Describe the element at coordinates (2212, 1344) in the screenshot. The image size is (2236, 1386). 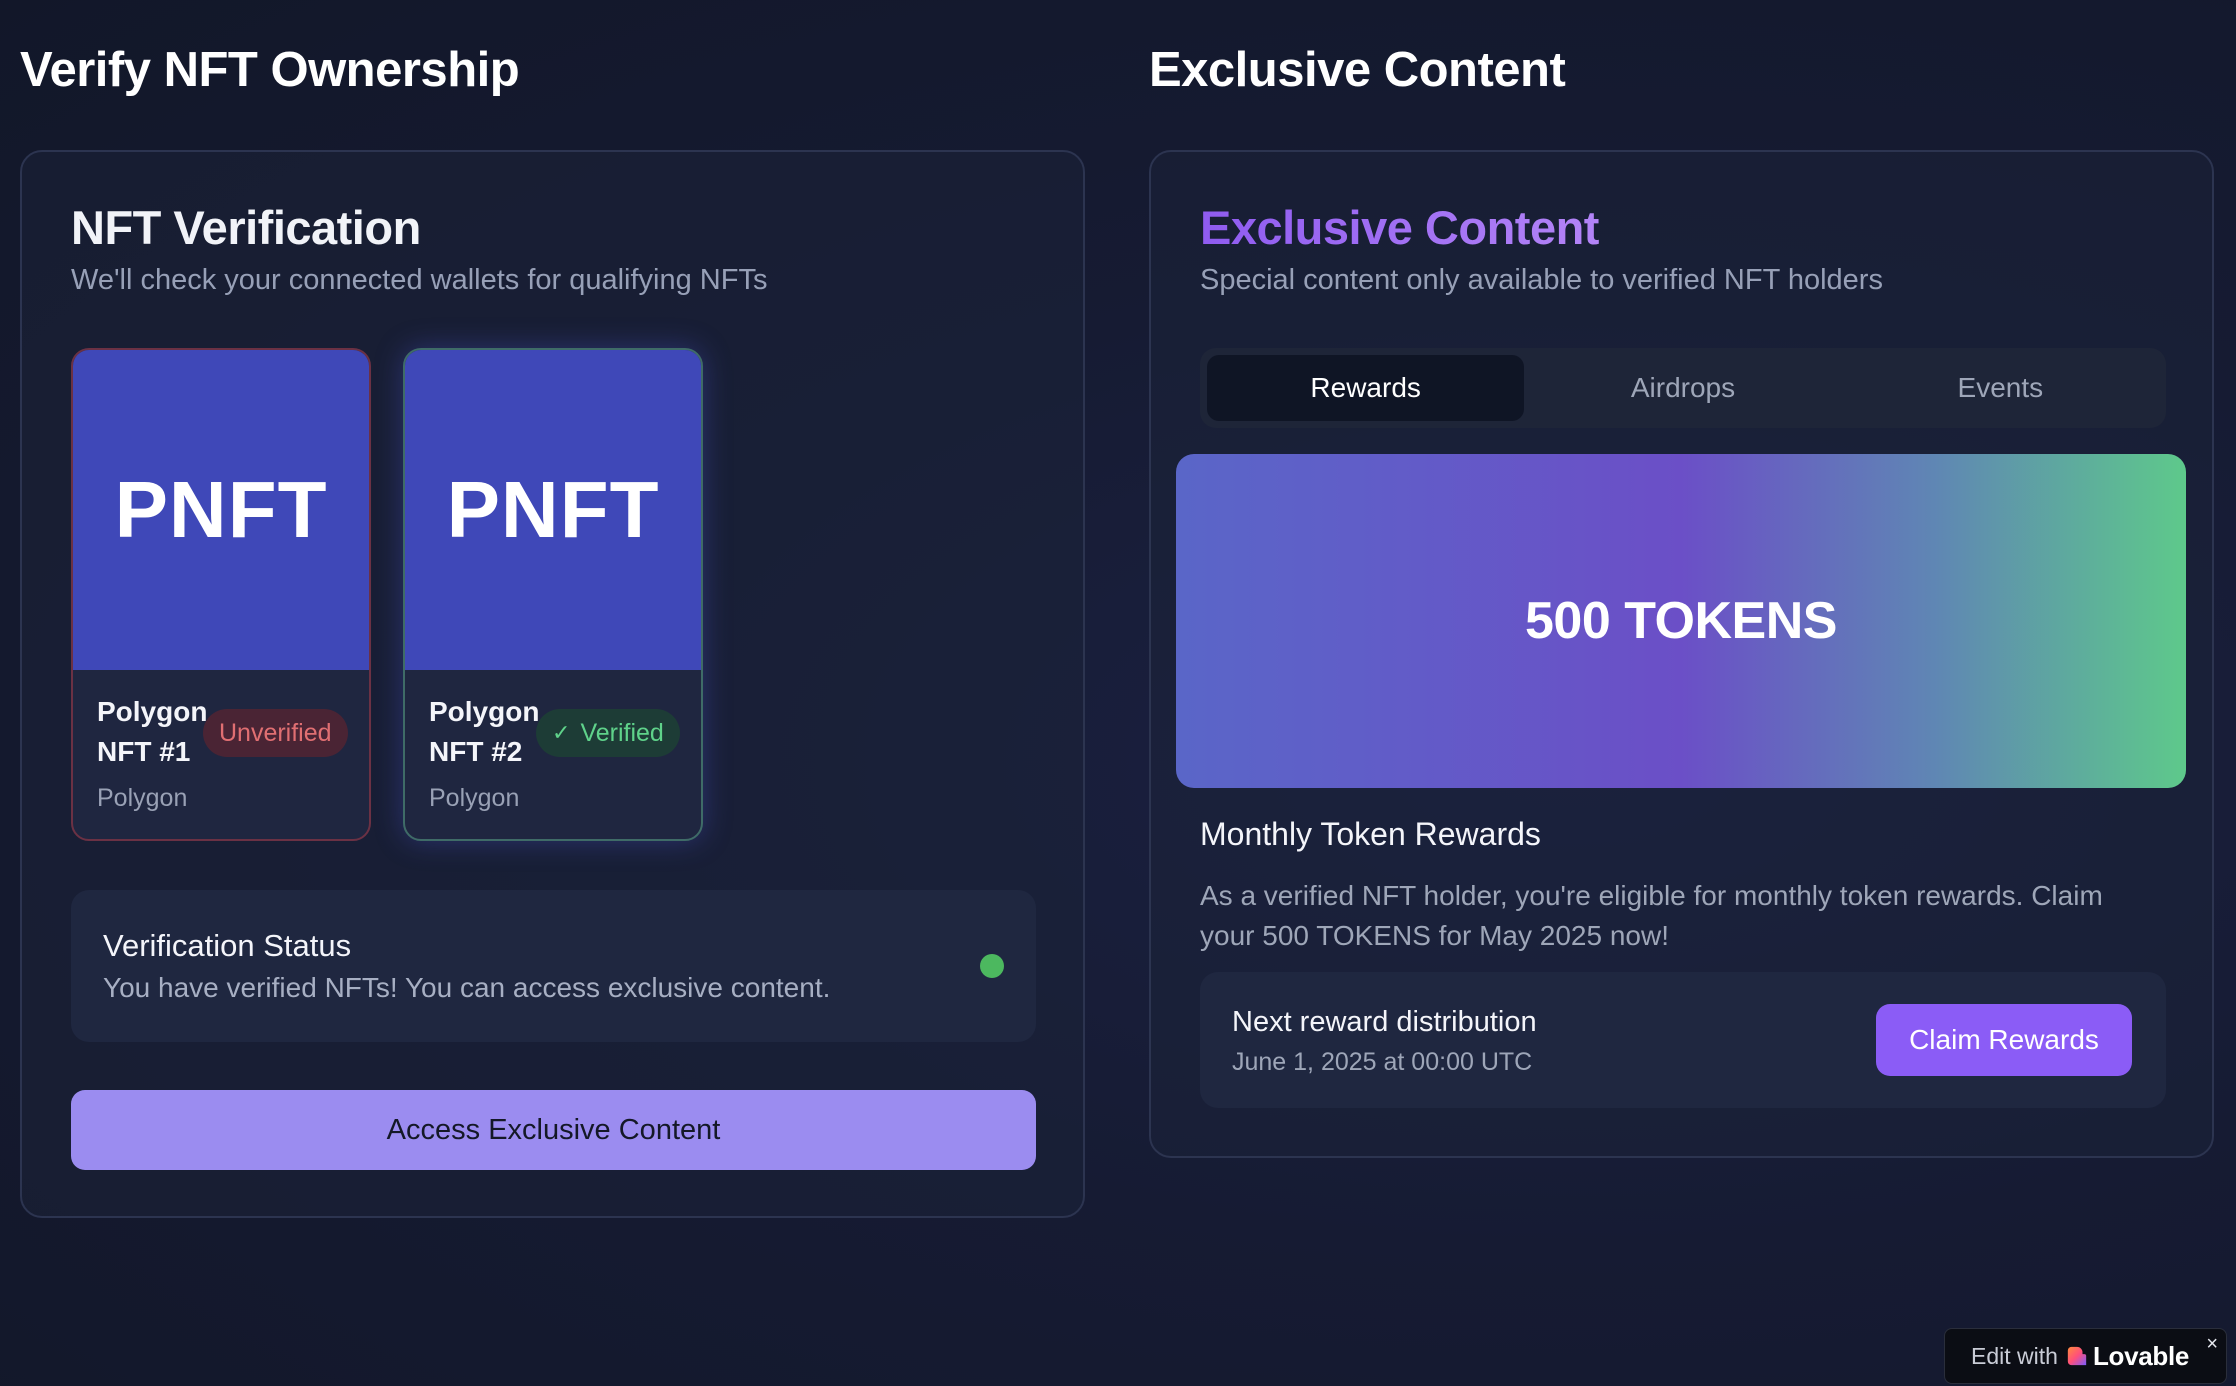
I see `close-icon: ×` at that location.